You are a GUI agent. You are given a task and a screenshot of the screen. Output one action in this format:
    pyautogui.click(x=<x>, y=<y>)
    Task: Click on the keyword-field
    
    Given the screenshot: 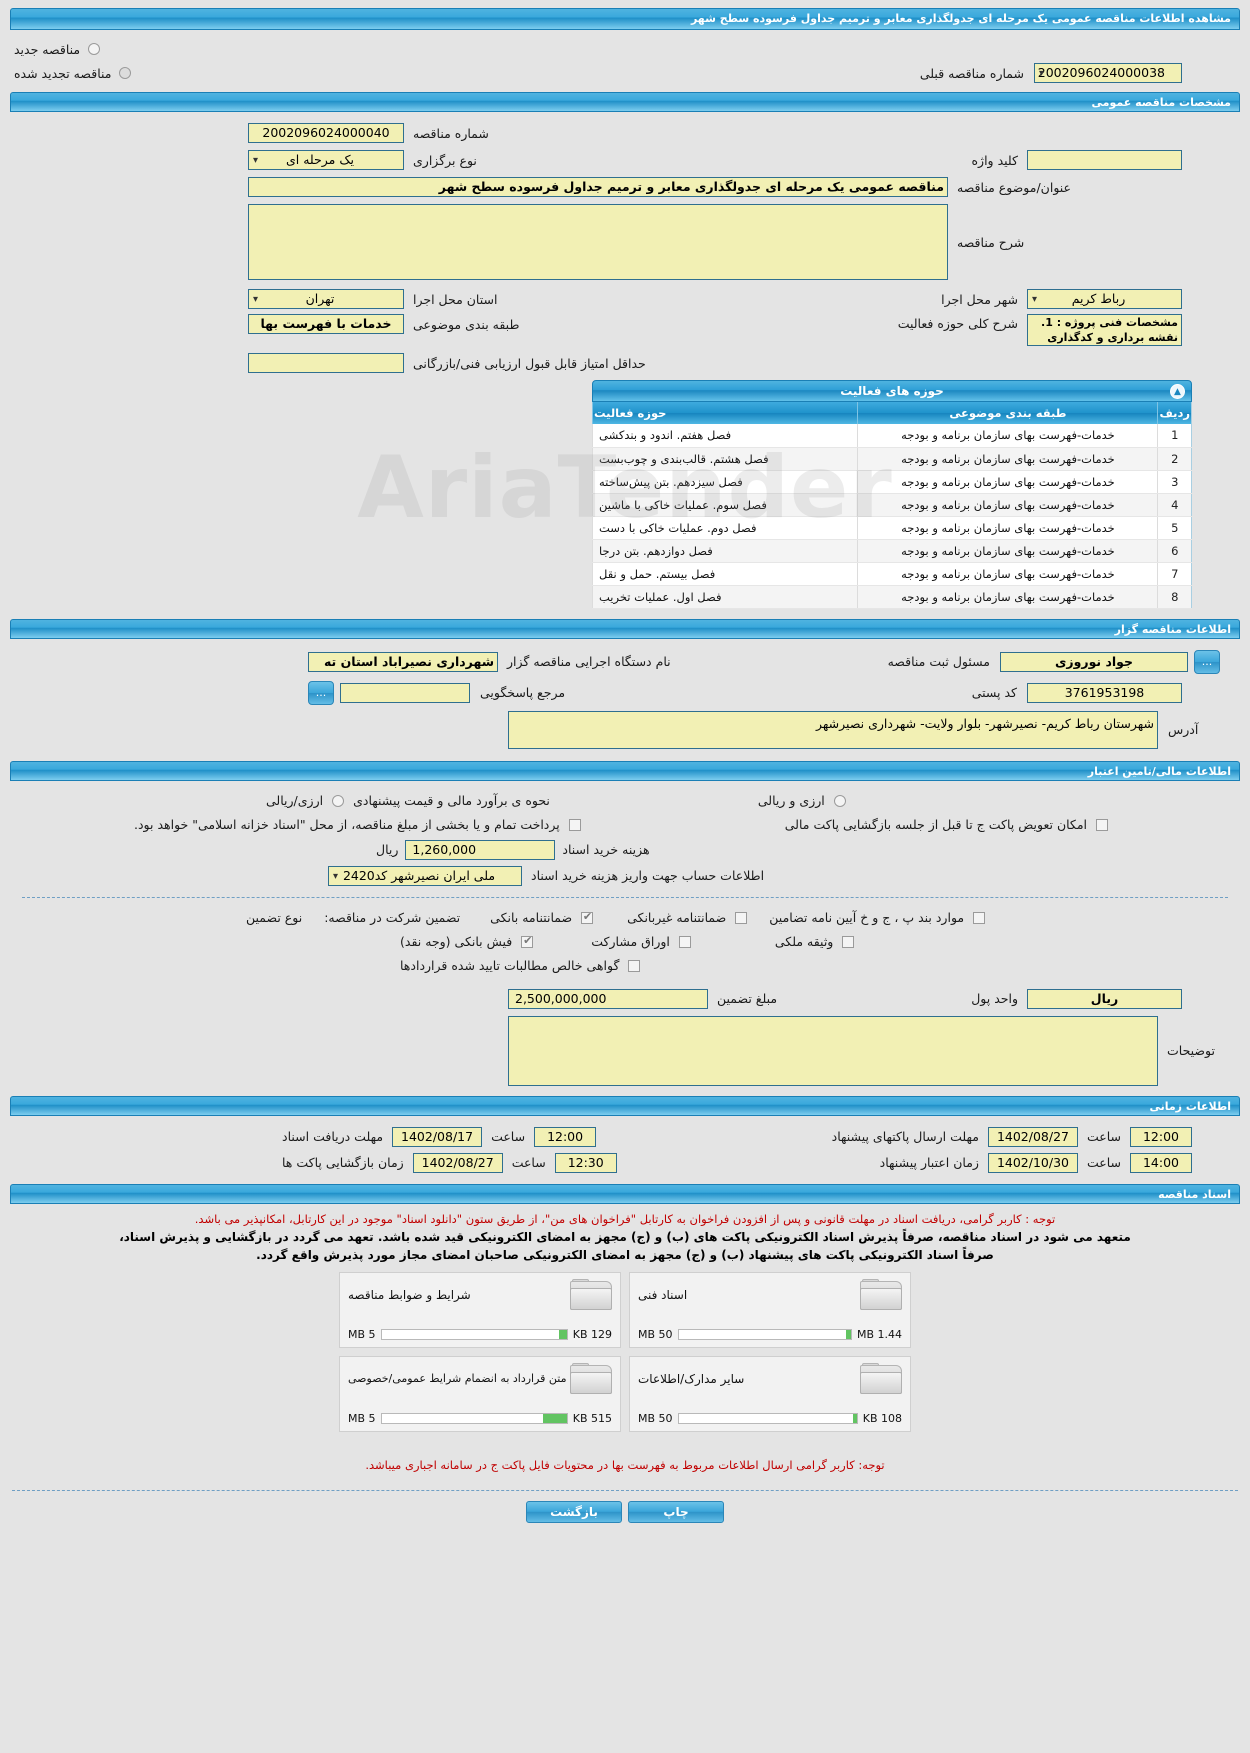 What is the action you would take?
    pyautogui.click(x=1104, y=160)
    